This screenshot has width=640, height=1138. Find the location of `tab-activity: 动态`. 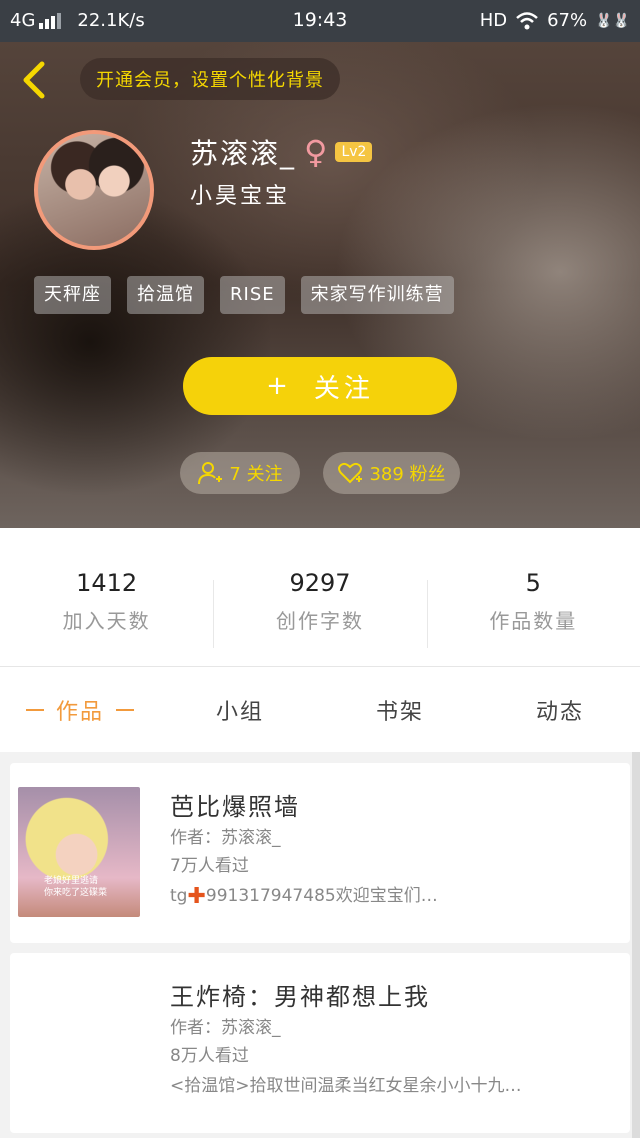

tab-activity: 动态 is located at coordinates (560, 709).